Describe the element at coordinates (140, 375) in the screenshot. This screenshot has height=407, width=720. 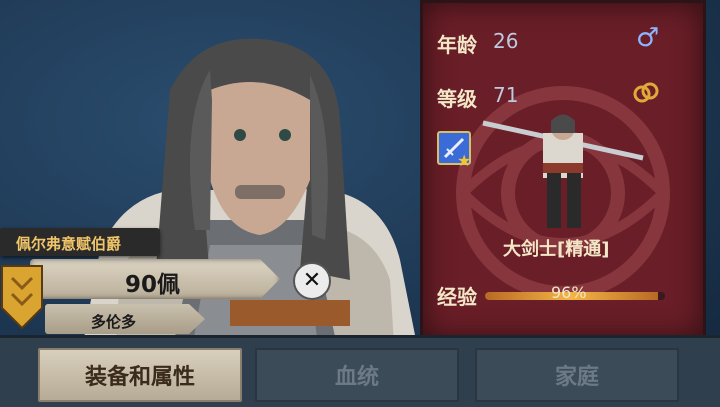
I see `tab-equipment-attributes: 装备和属性` at that location.